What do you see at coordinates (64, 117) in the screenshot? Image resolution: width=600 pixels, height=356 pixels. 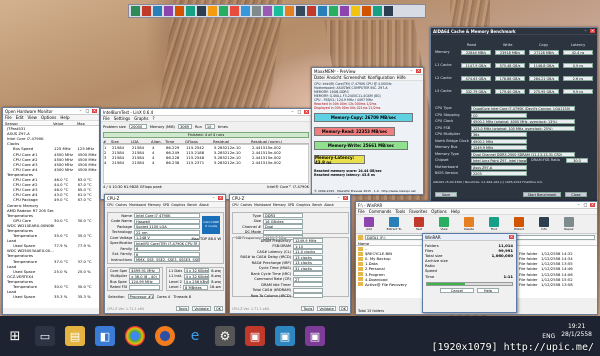 I see `menu-help: Help` at bounding box center [64, 117].